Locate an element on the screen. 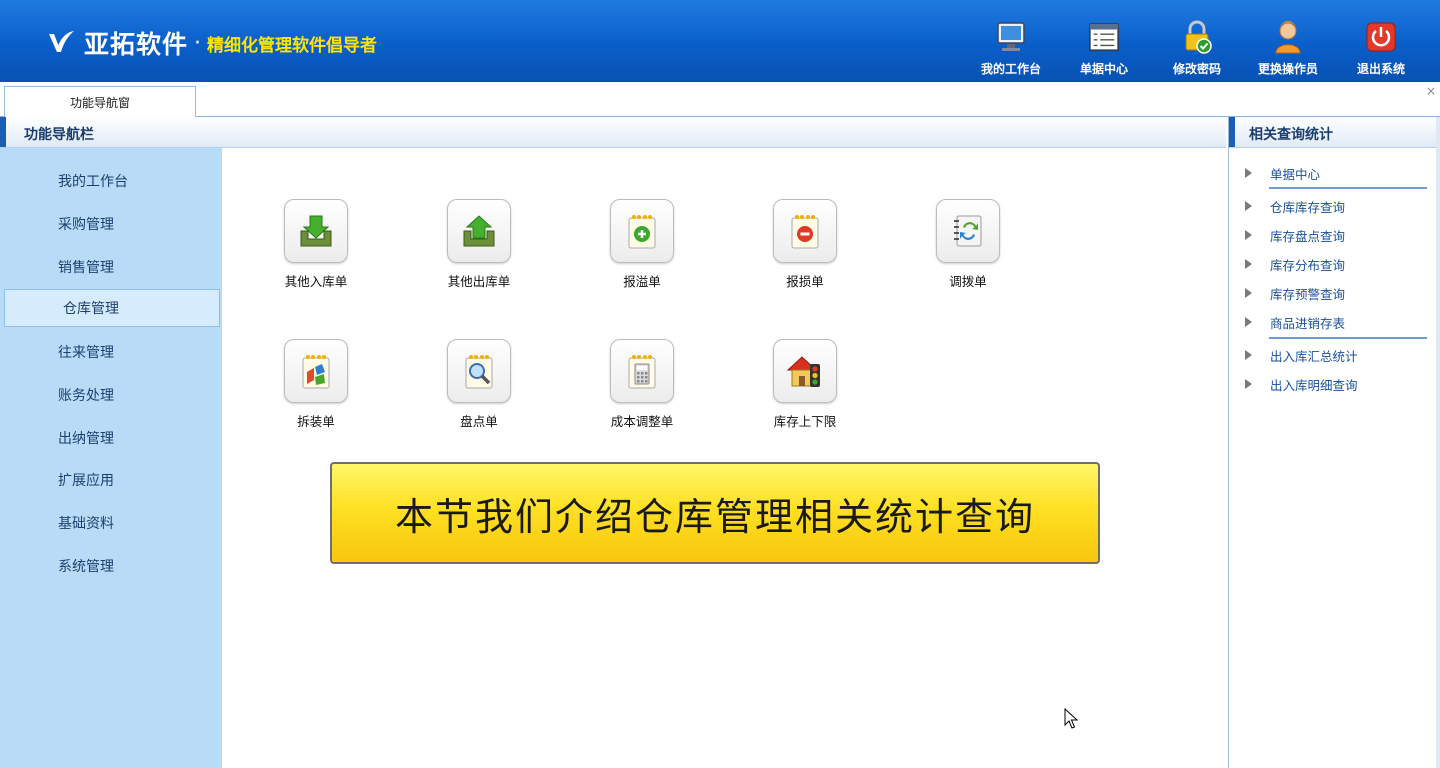 The height and width of the screenshot is (768, 1440). function-label: 盘点单 is located at coordinates (479, 421).